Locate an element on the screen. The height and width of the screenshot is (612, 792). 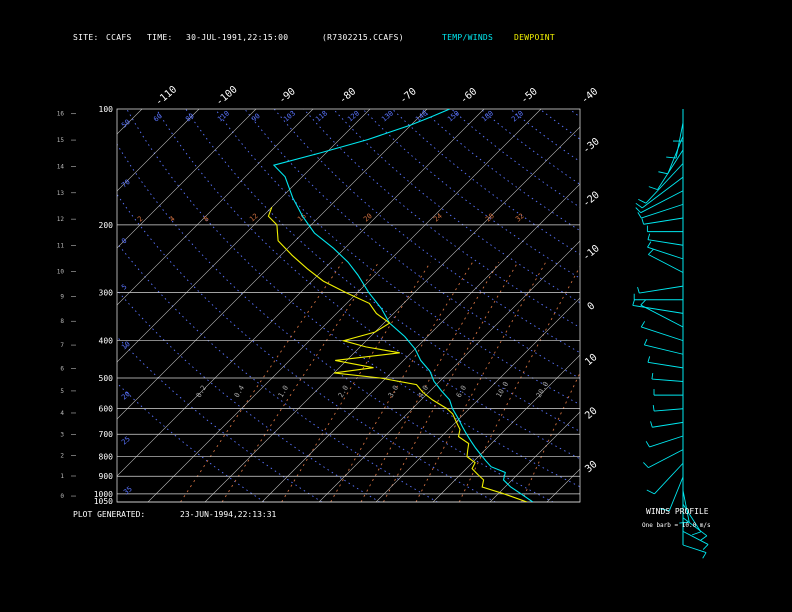
pressure-tick-label: 800 is located at coordinates (106, 457).